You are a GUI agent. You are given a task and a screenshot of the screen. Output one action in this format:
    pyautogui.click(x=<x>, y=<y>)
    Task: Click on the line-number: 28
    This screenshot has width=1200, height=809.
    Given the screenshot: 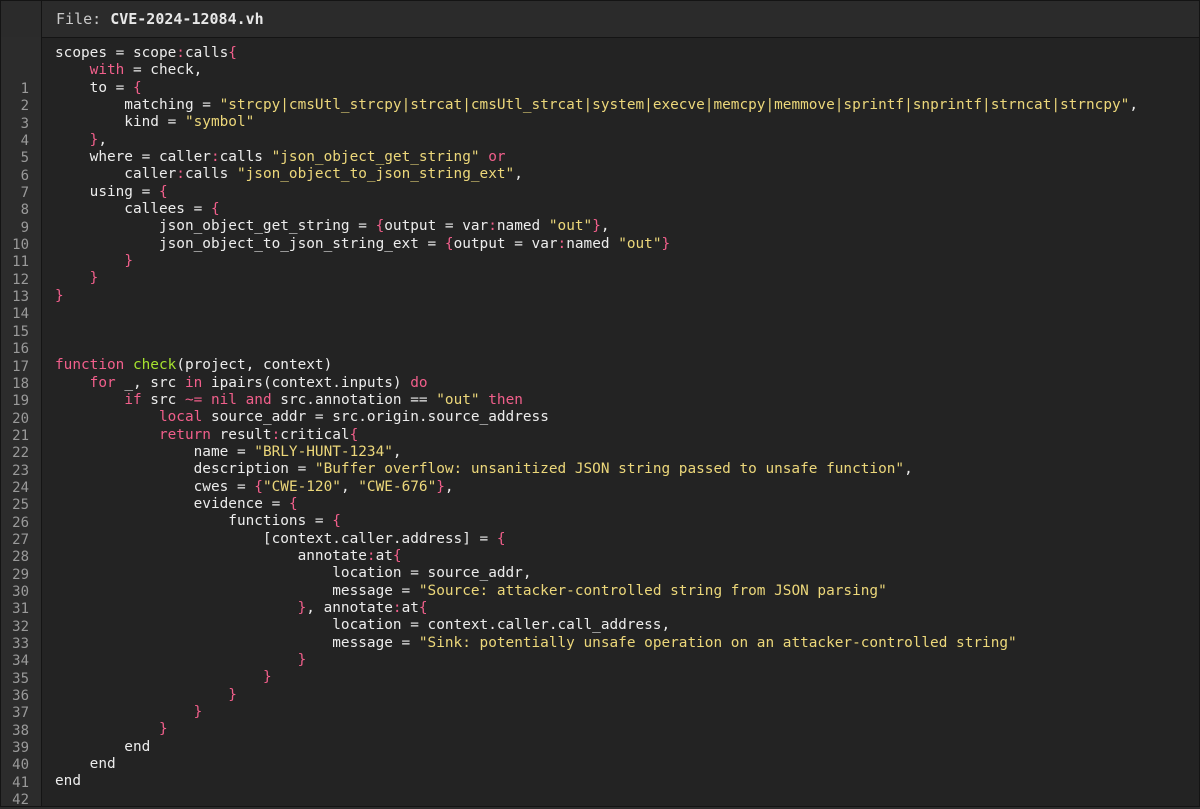 What is the action you would take?
    pyautogui.click(x=20, y=557)
    